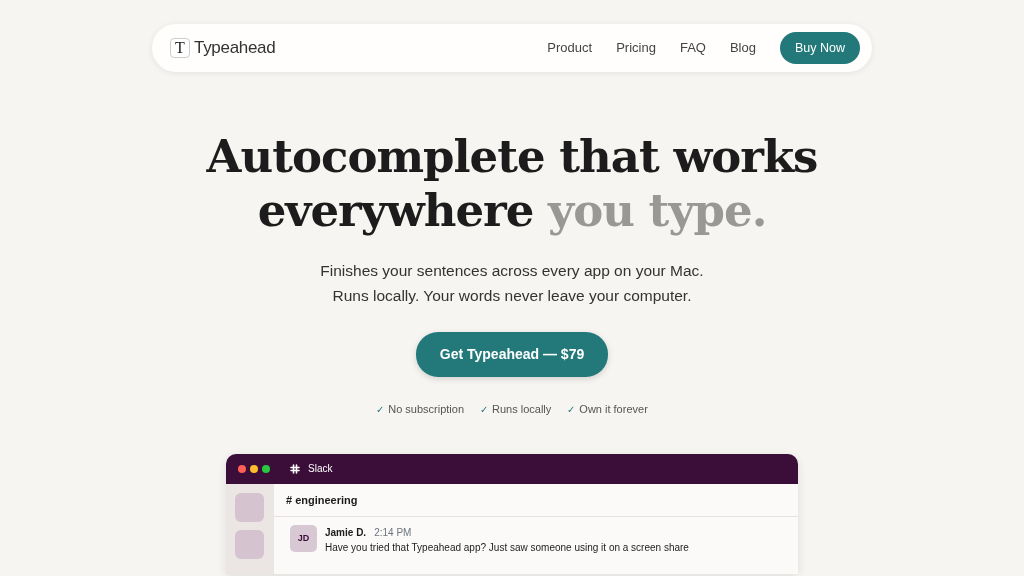 The height and width of the screenshot is (576, 1024). What do you see at coordinates (512, 354) in the screenshot?
I see `cta-button: Get Typeahead — $79` at bounding box center [512, 354].